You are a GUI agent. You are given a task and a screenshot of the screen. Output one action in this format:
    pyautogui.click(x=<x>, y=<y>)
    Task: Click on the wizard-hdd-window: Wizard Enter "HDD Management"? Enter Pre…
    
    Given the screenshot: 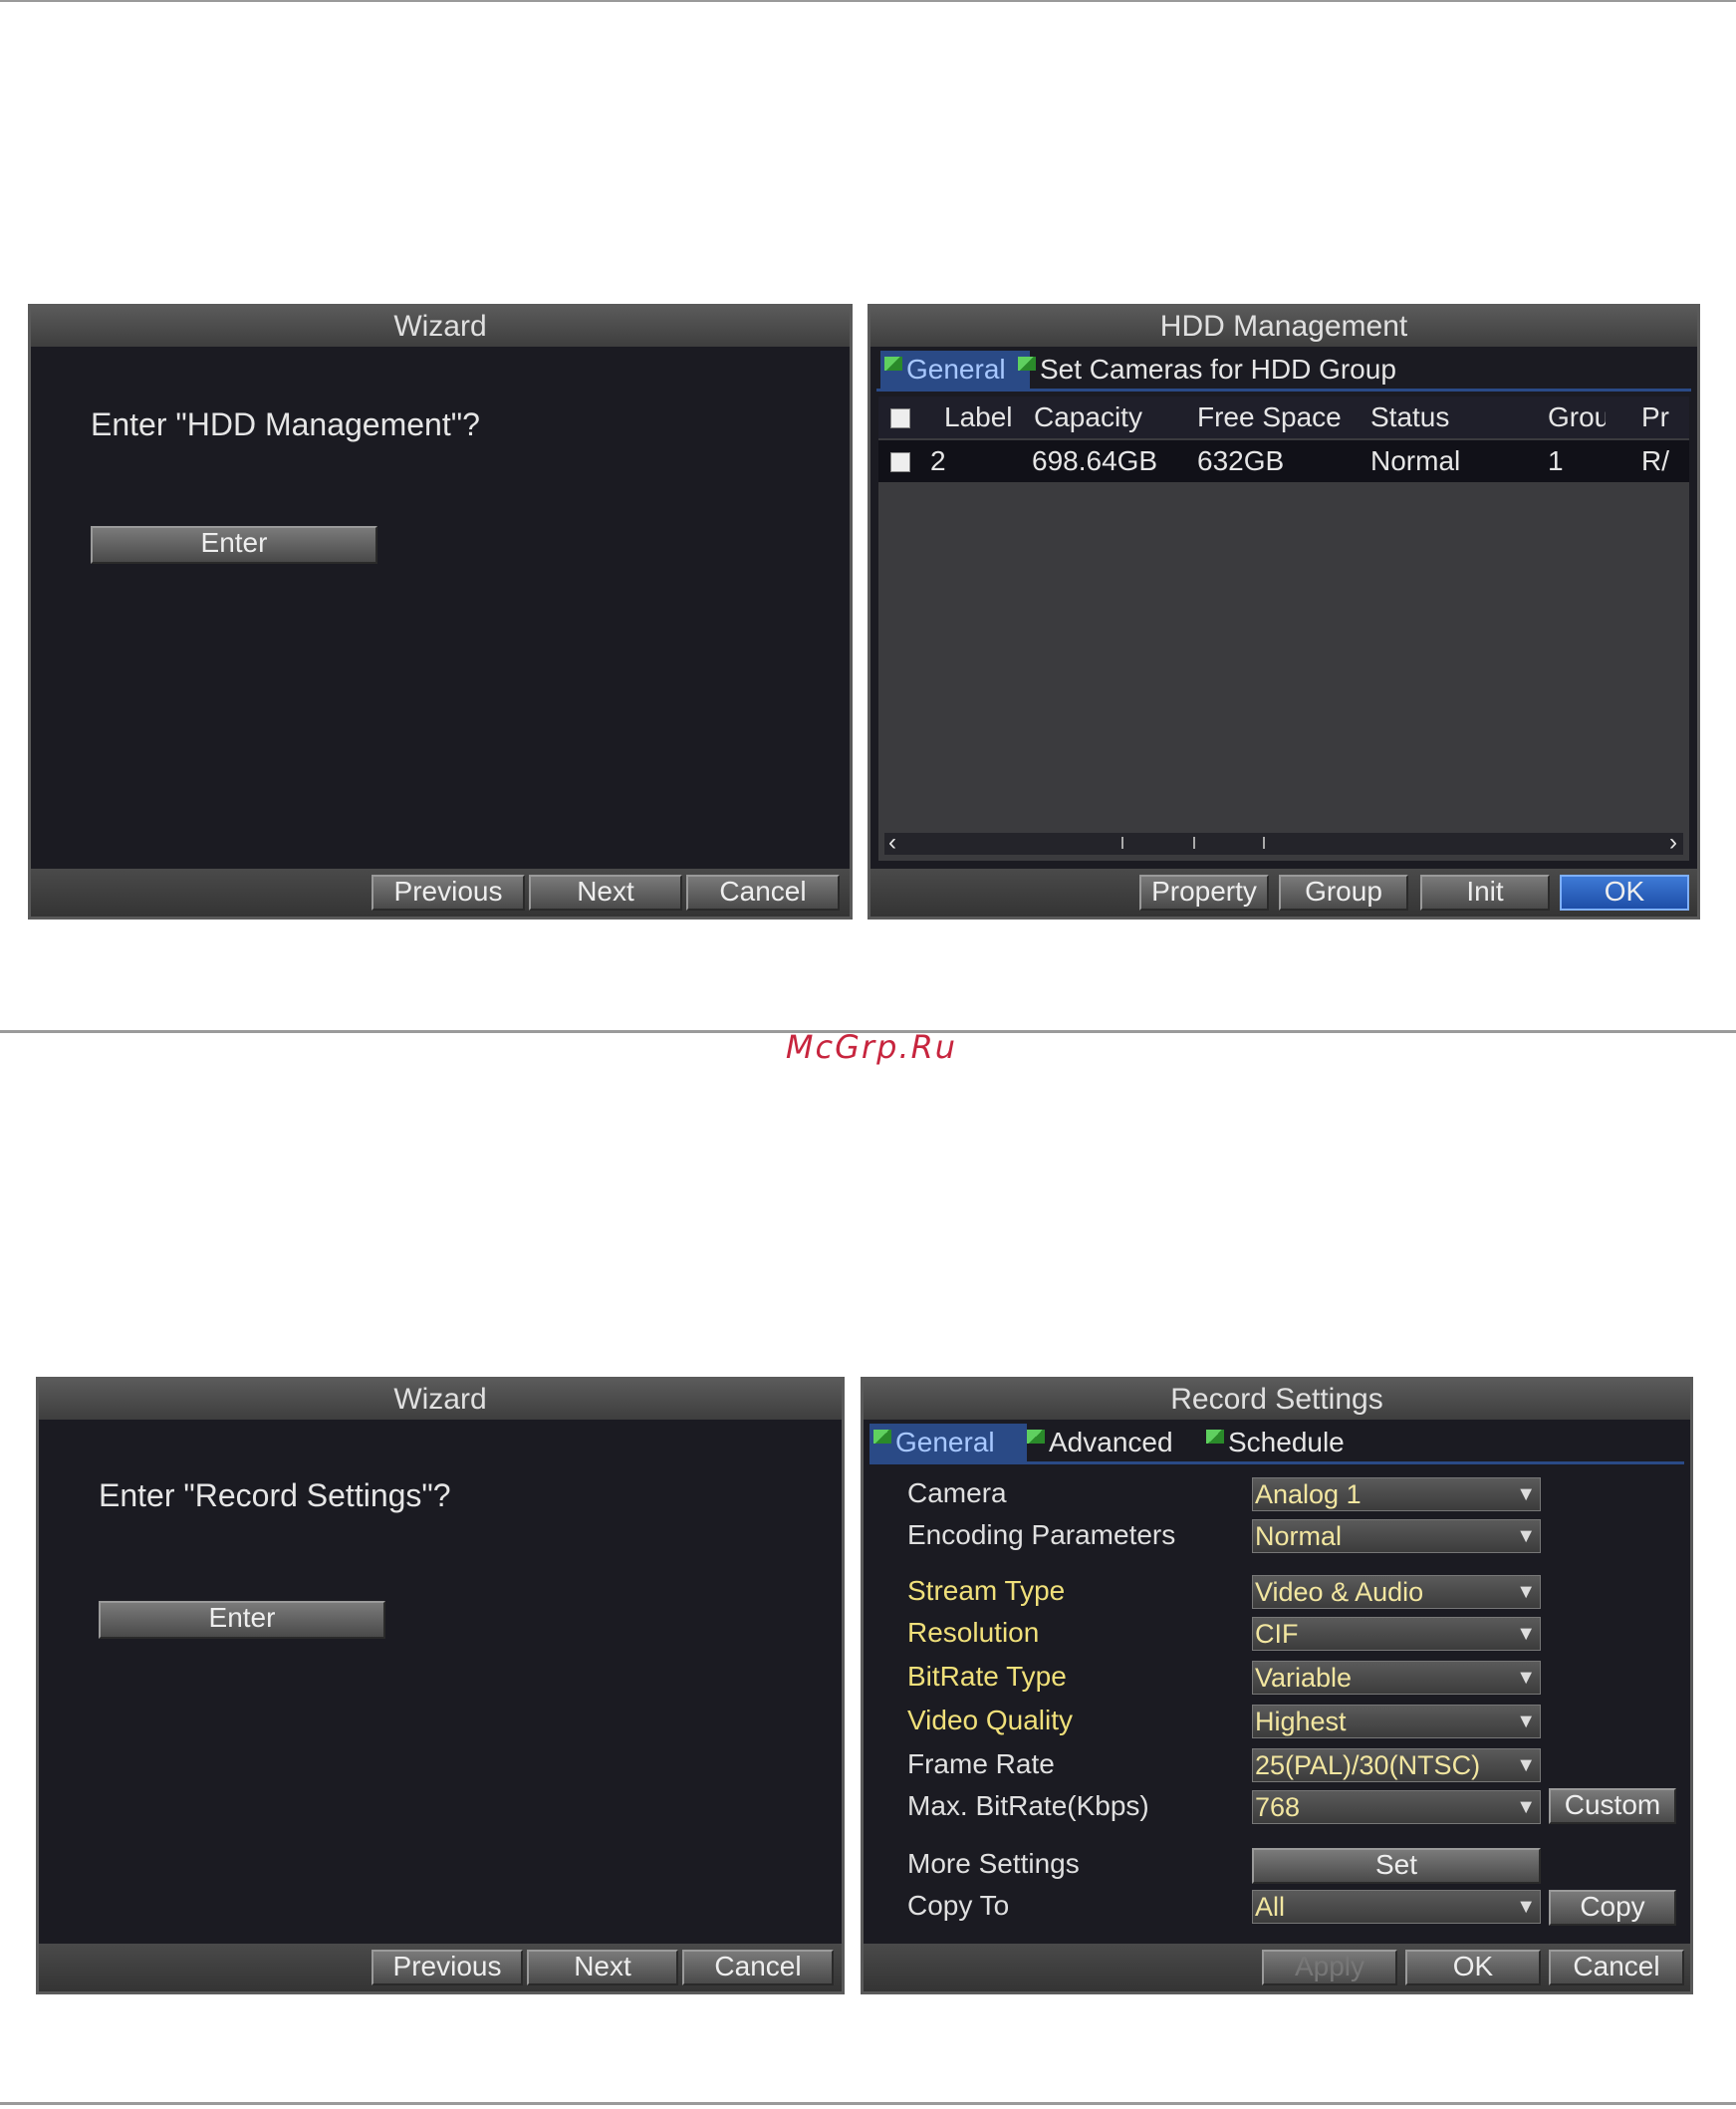 What is the action you would take?
    pyautogui.click(x=440, y=612)
    